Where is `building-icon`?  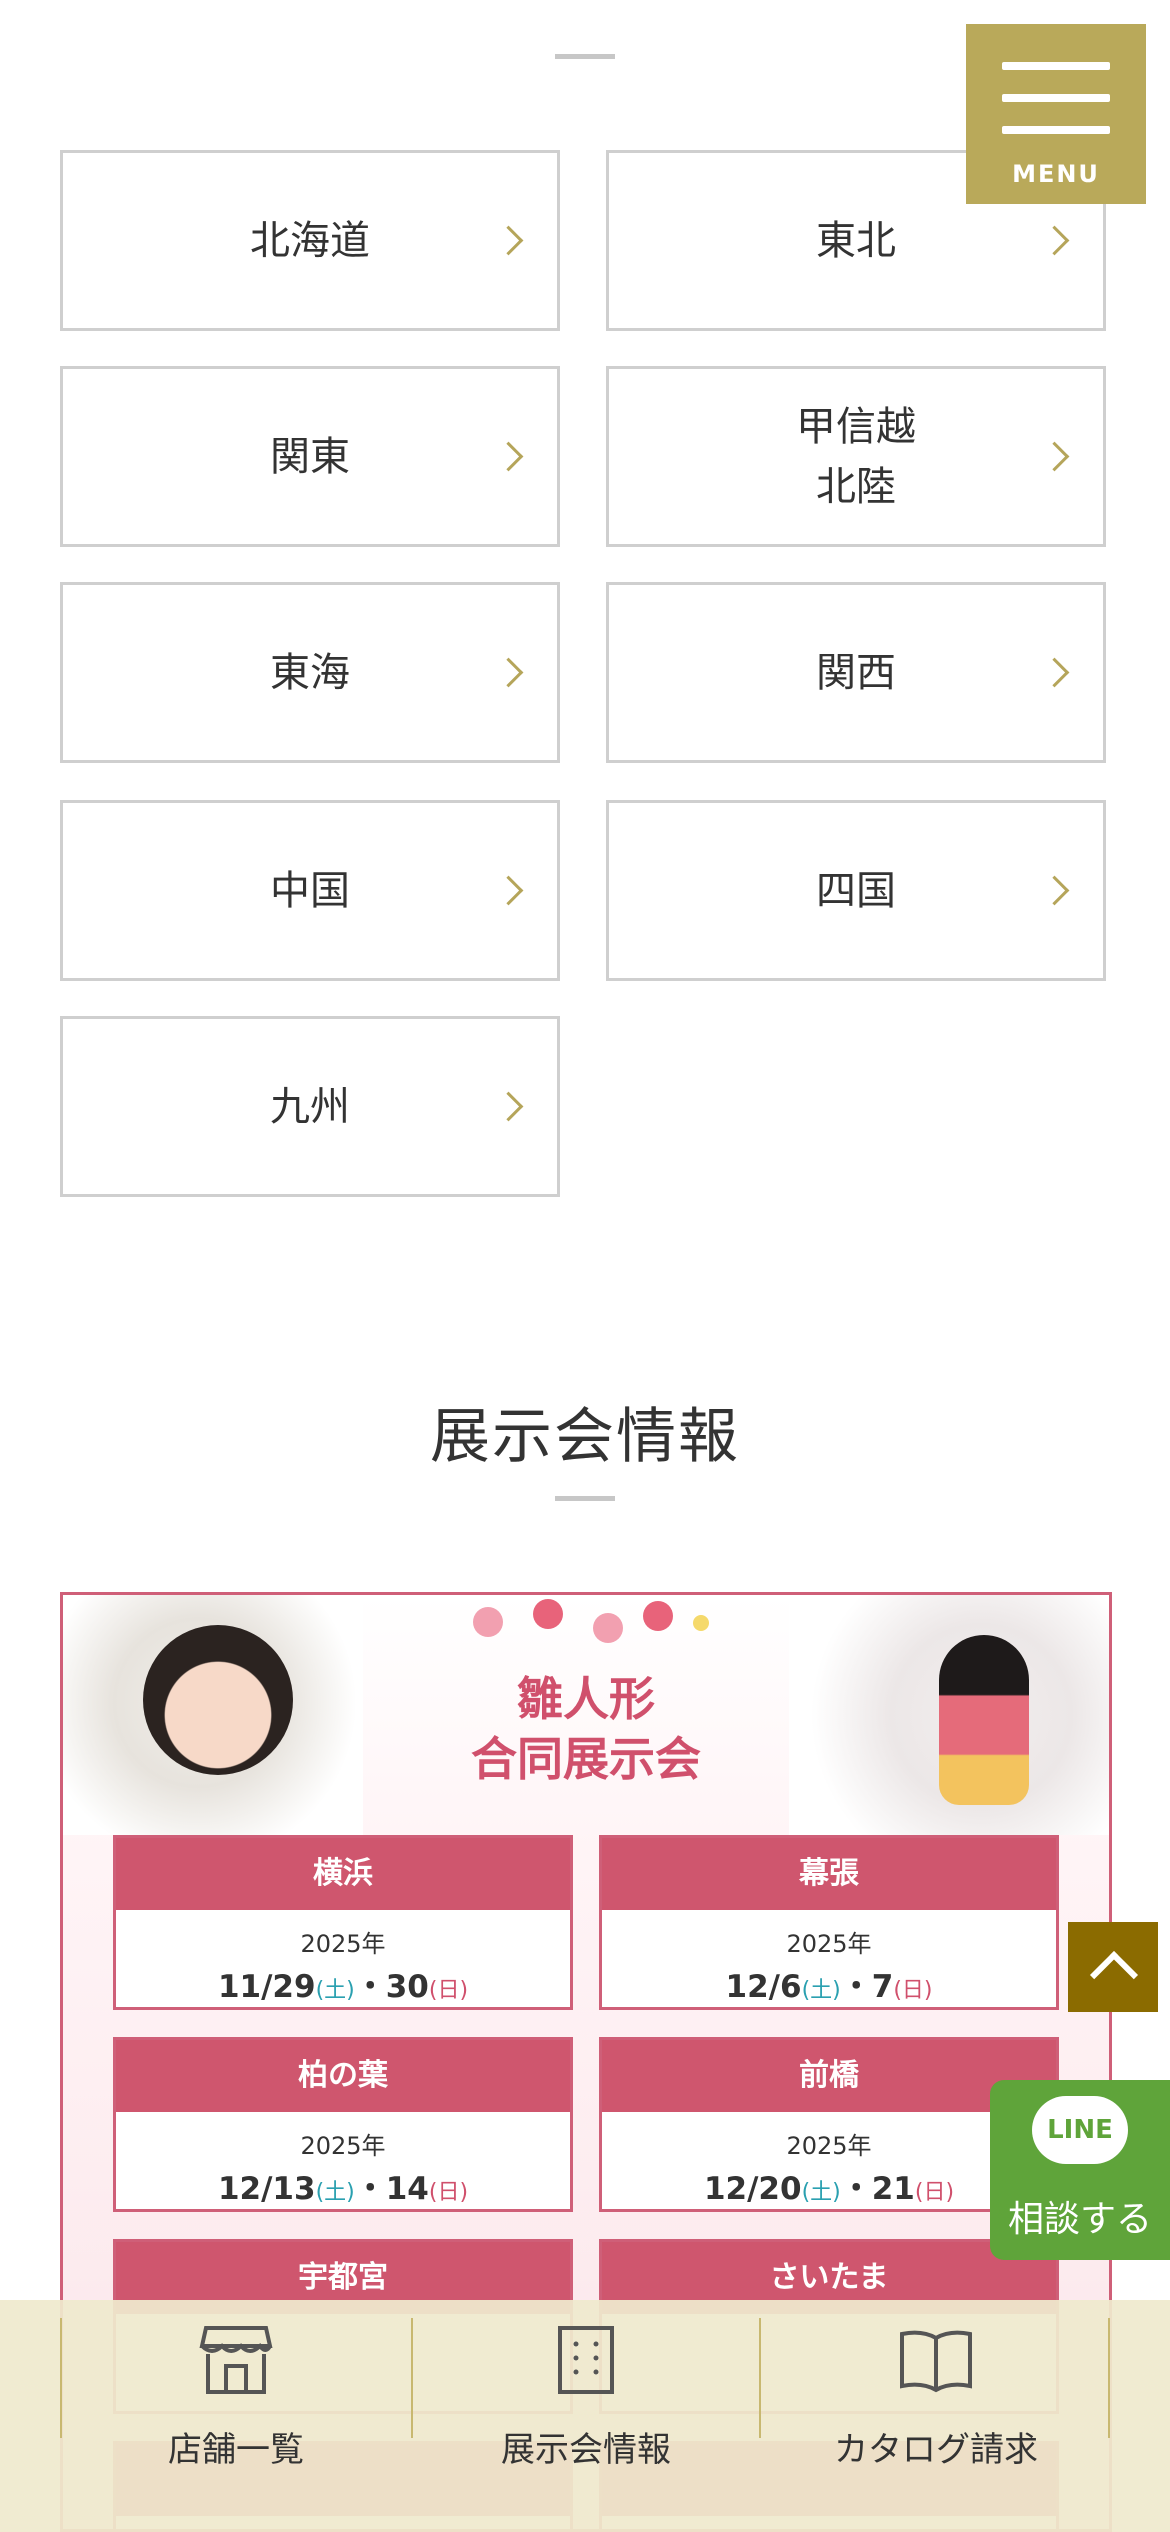
building-icon is located at coordinates (586, 2360).